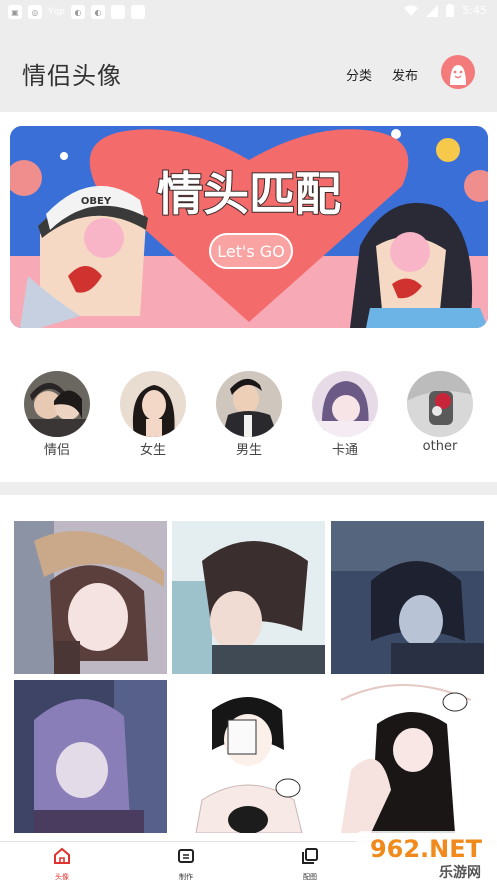 The image size is (497, 883). I want to click on wifi-icon, so click(411, 10).